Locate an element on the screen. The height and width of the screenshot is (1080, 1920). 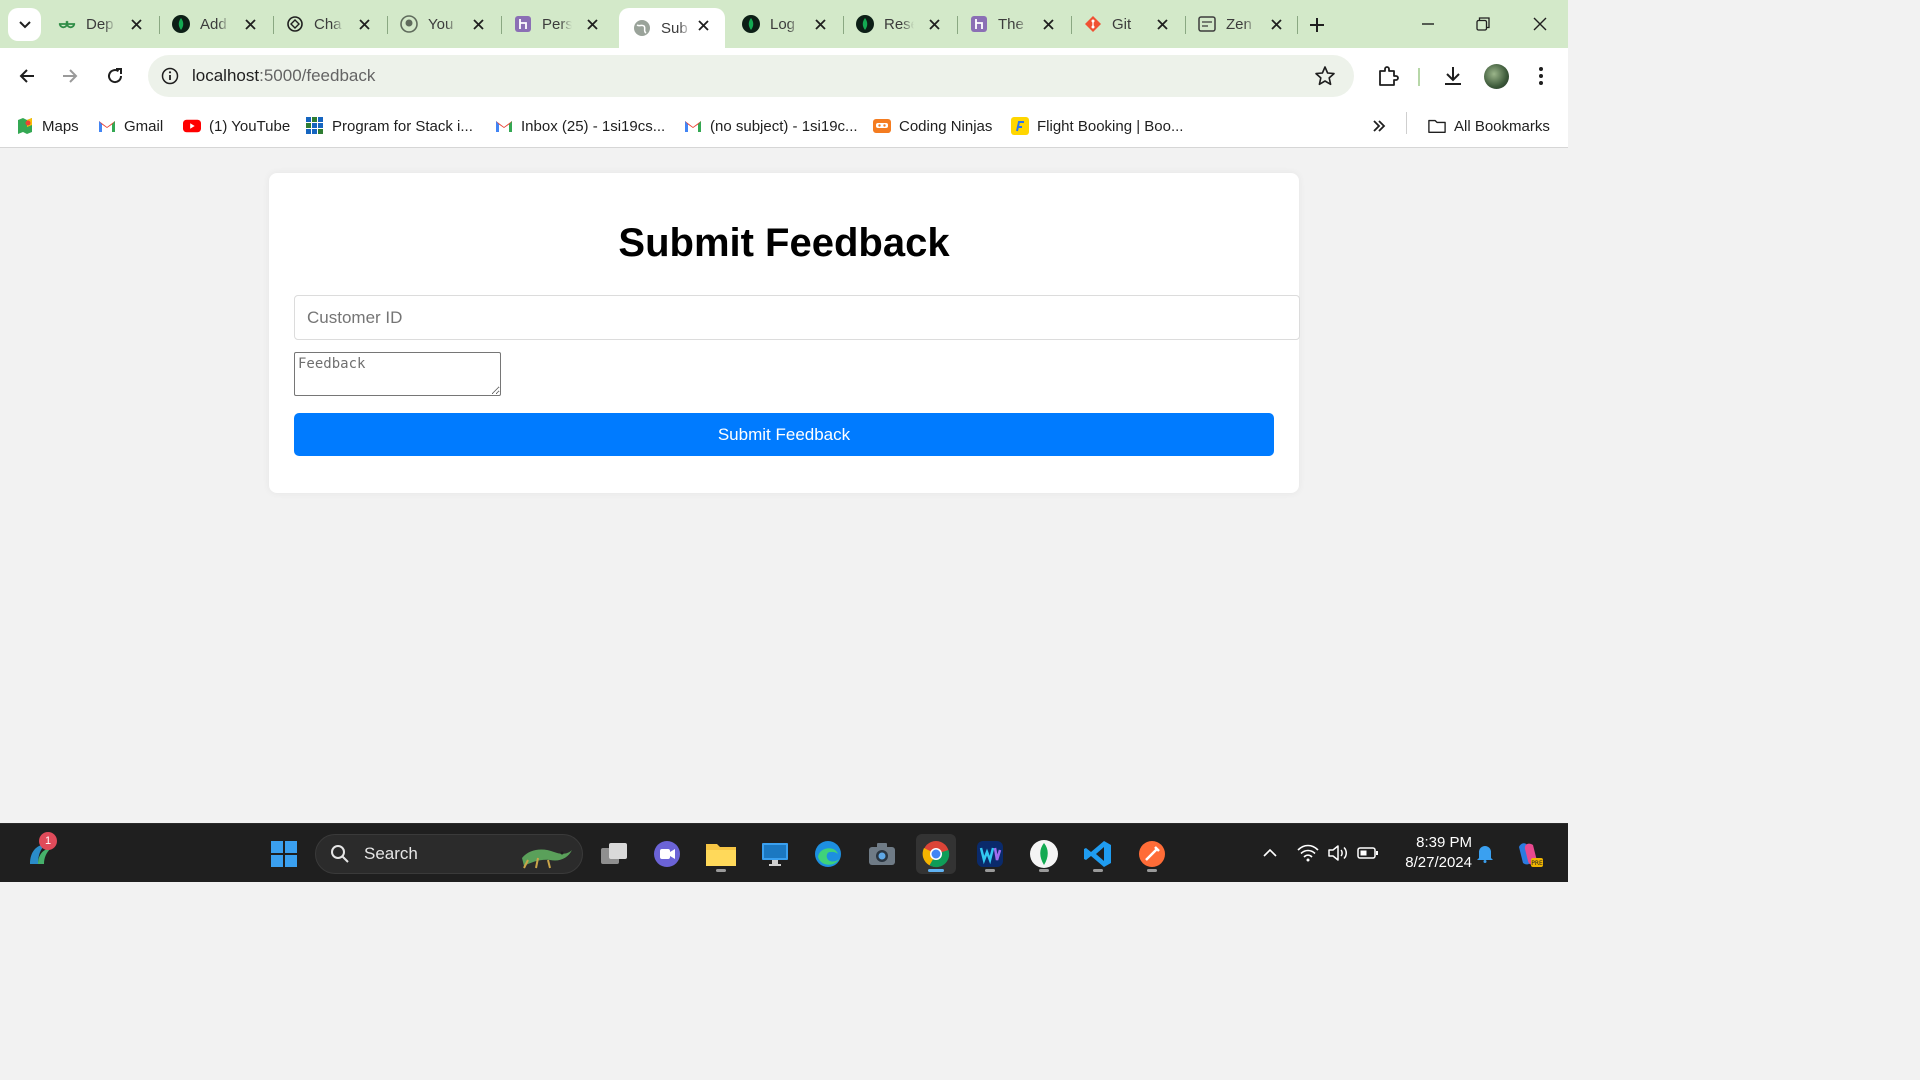
back-button is located at coordinates (27, 76).